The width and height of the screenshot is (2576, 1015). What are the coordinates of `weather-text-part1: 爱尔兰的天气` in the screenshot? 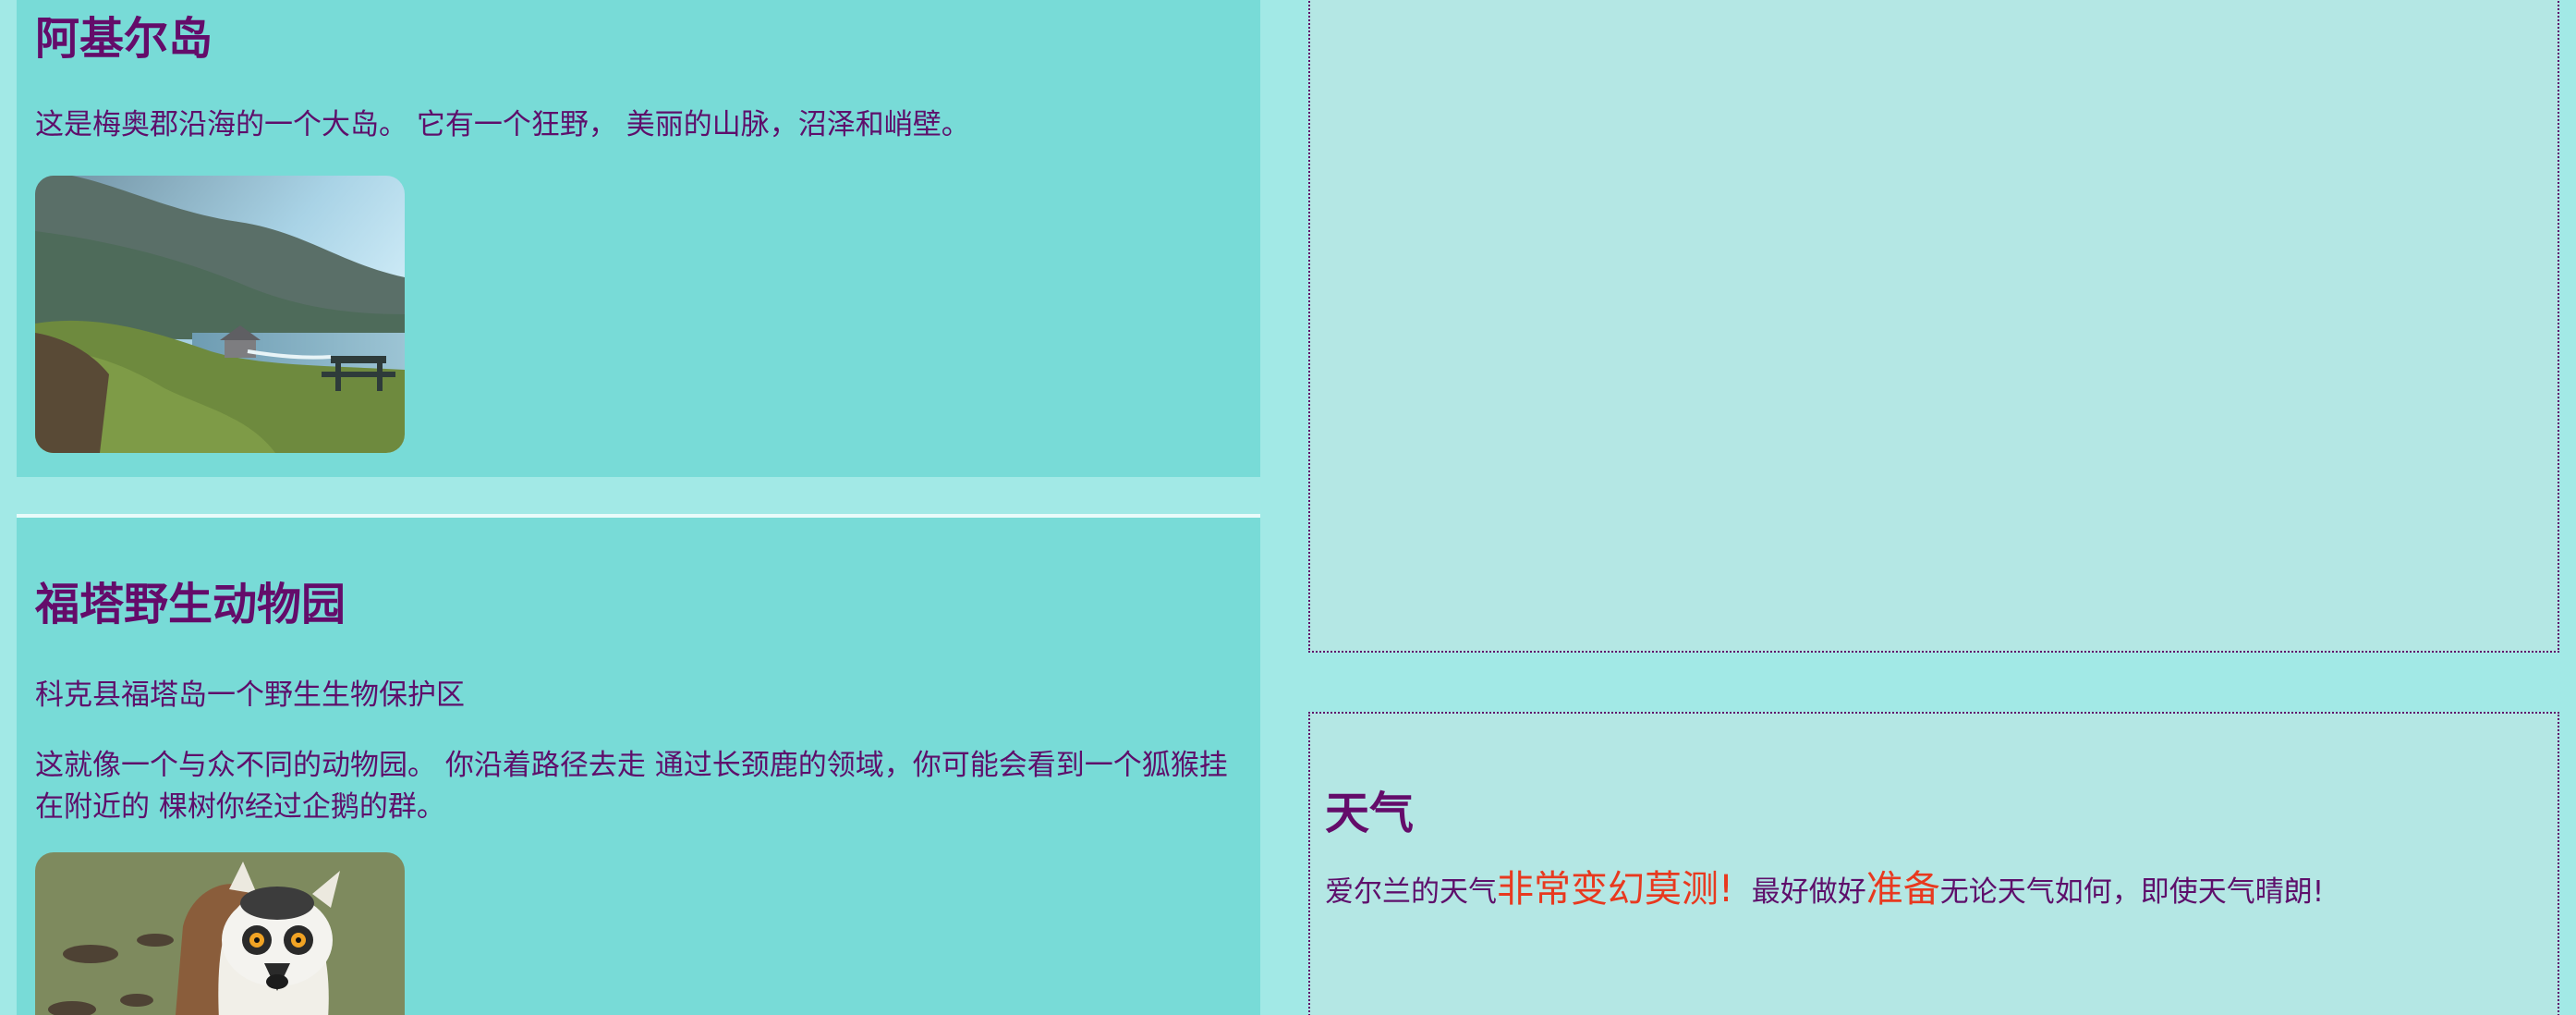 It's located at (1411, 892).